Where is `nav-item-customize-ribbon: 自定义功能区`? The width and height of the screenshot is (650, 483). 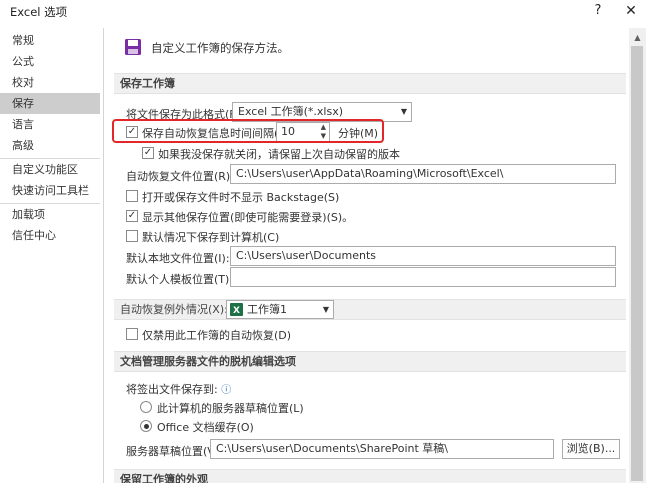 nav-item-customize-ribbon: 自定义功能区 is located at coordinates (50, 169).